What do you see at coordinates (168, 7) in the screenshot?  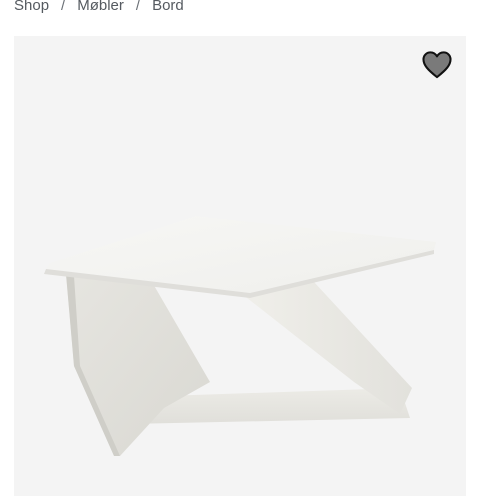 I see `breadcrumb-bord: Bord` at bounding box center [168, 7].